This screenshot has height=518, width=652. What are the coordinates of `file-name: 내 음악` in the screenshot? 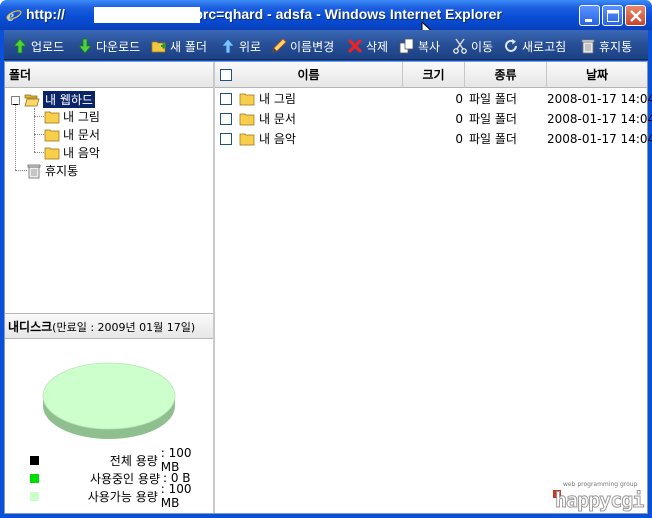 It's located at (277, 139).